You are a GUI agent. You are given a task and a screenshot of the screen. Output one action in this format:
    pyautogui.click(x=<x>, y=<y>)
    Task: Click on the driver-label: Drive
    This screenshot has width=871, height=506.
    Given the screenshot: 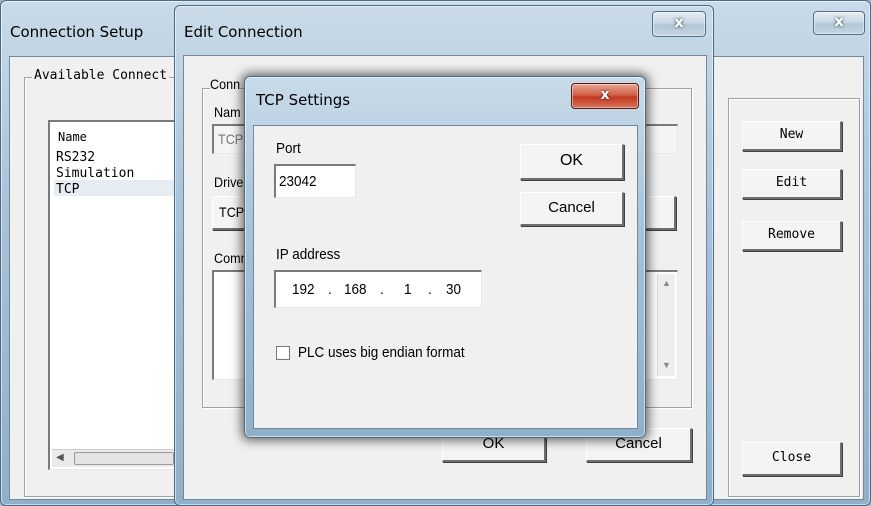 What is the action you would take?
    pyautogui.click(x=229, y=182)
    